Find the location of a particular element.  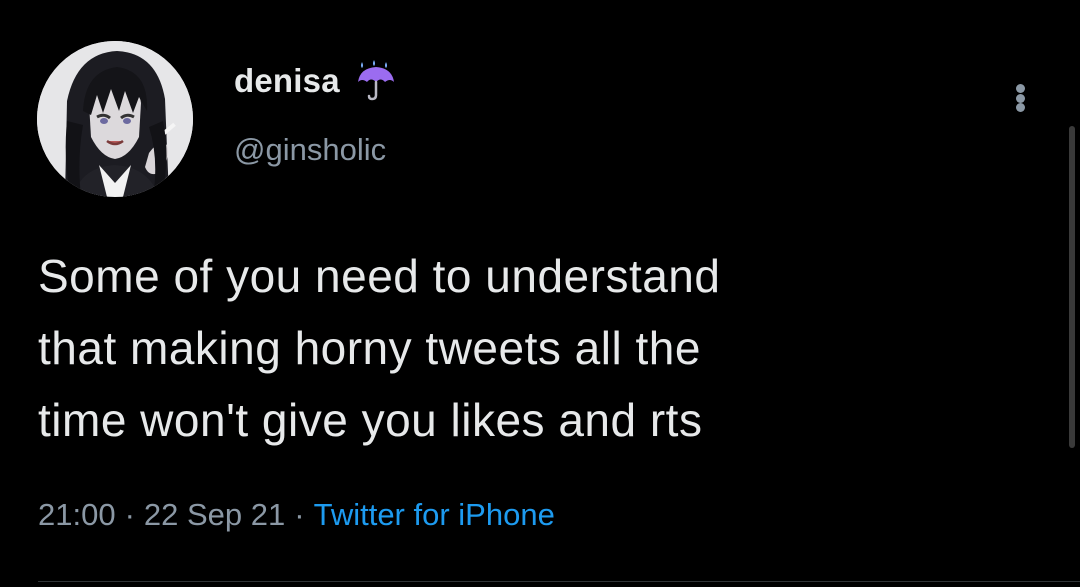

tweet-source-link: Twitter for iPhone is located at coordinates (434, 514).